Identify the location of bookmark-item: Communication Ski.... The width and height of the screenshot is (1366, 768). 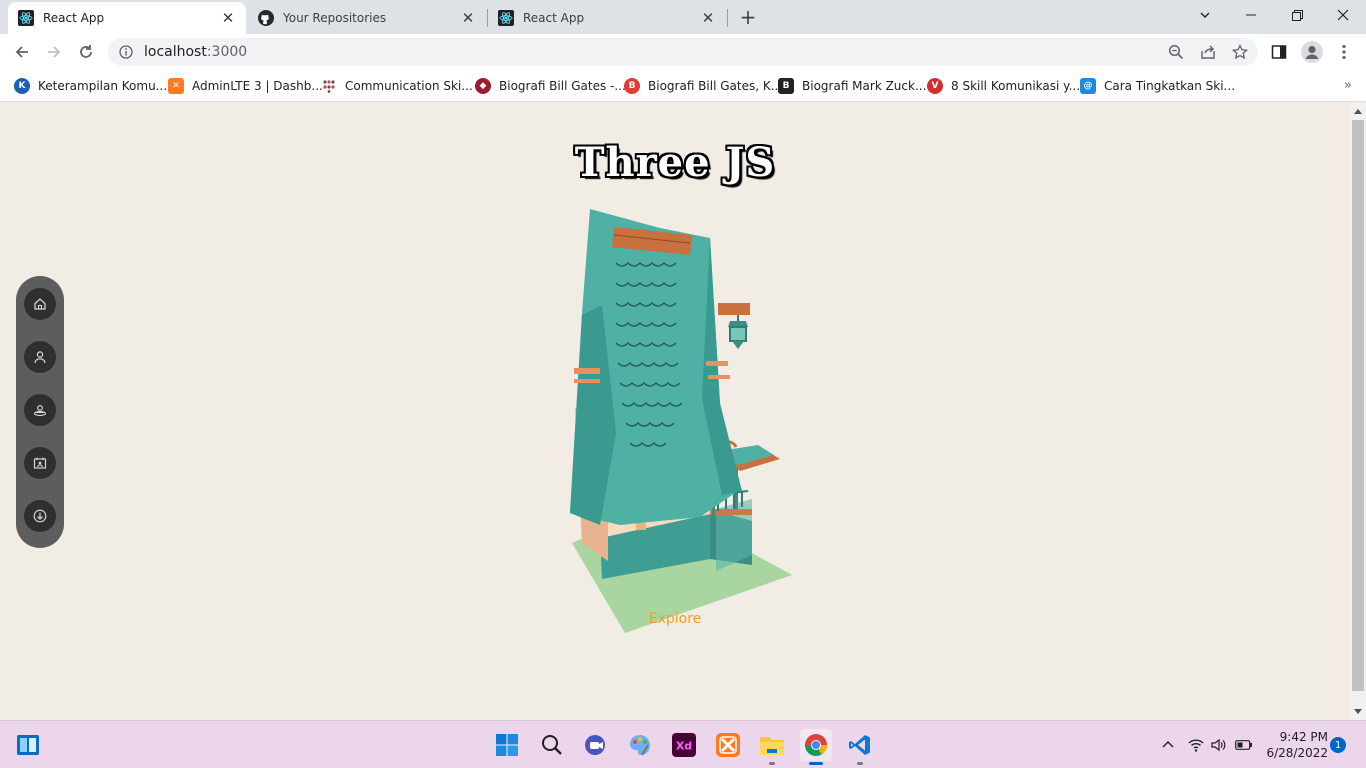
(397, 86).